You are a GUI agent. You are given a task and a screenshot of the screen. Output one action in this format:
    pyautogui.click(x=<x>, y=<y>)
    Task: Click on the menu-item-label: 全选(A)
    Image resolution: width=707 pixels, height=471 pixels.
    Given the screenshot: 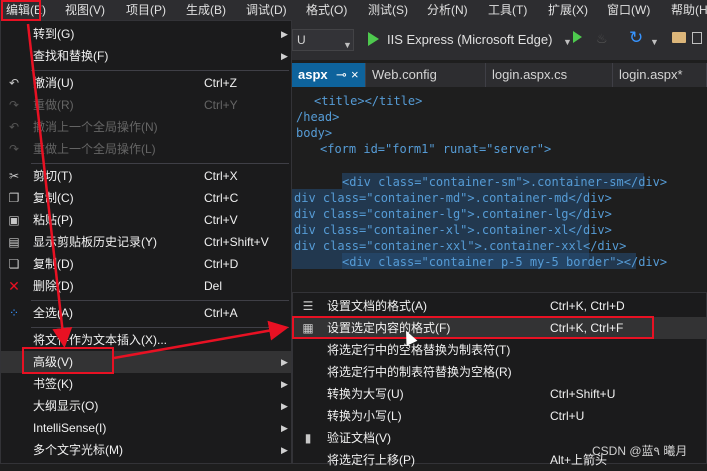 What is the action you would take?
    pyautogui.click(x=53, y=313)
    